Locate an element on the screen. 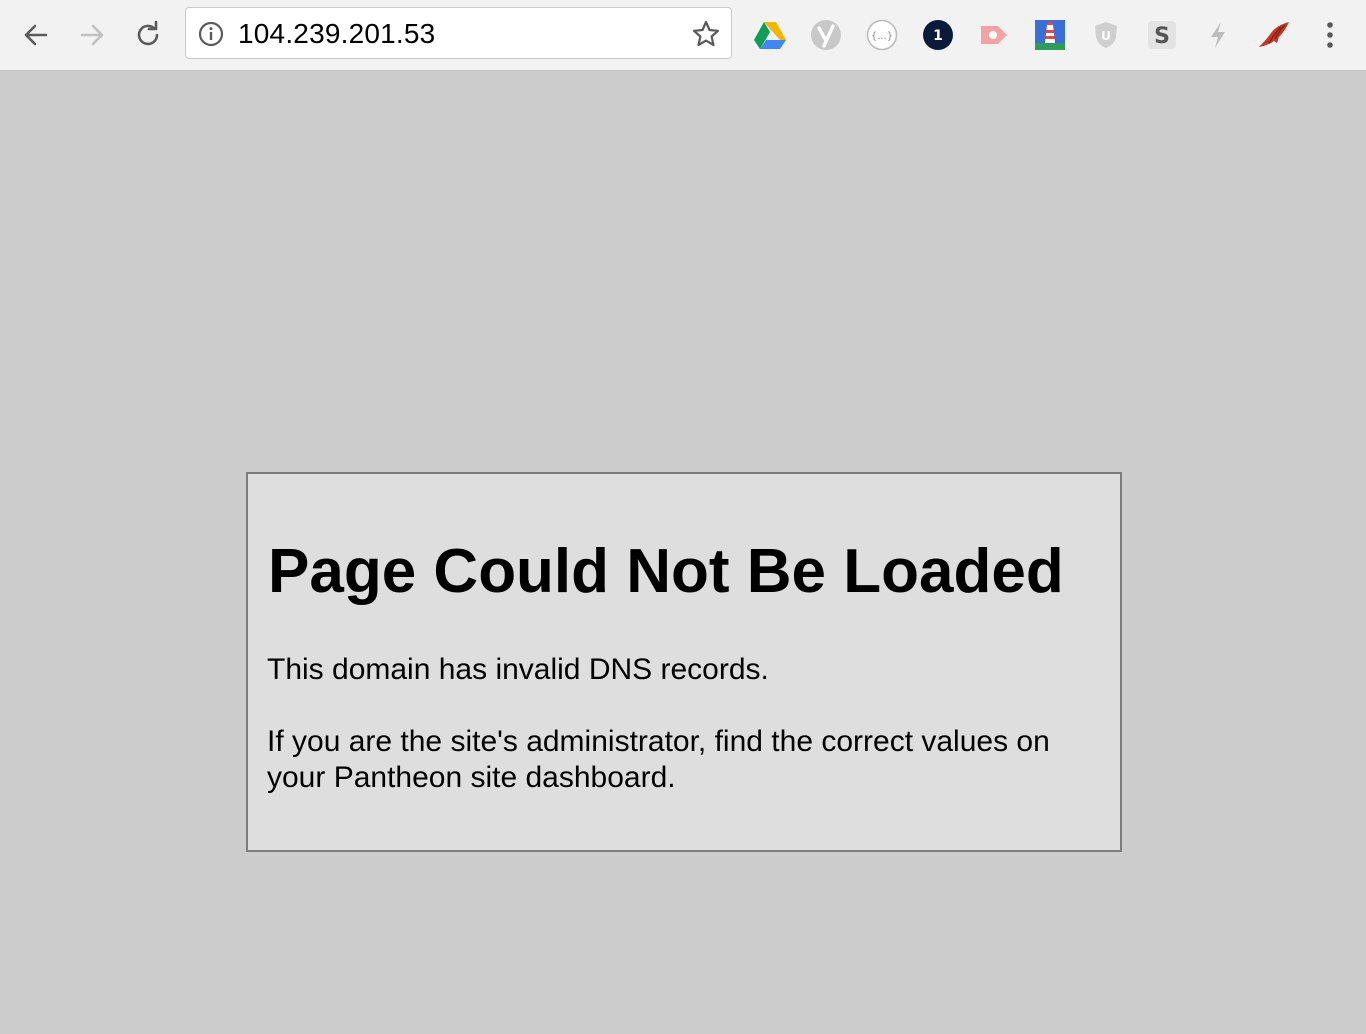  ublock-label: U is located at coordinates (1106, 36).